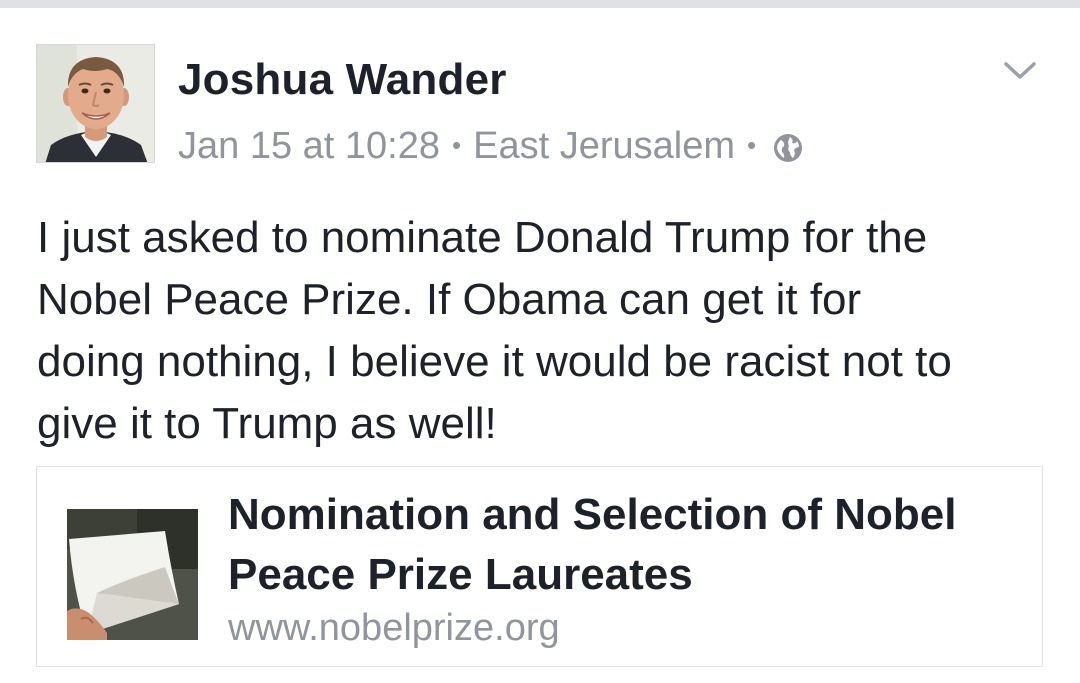  Describe the element at coordinates (309, 146) in the screenshot. I see `post-timestamp: Jan 15 at 10:28` at that location.